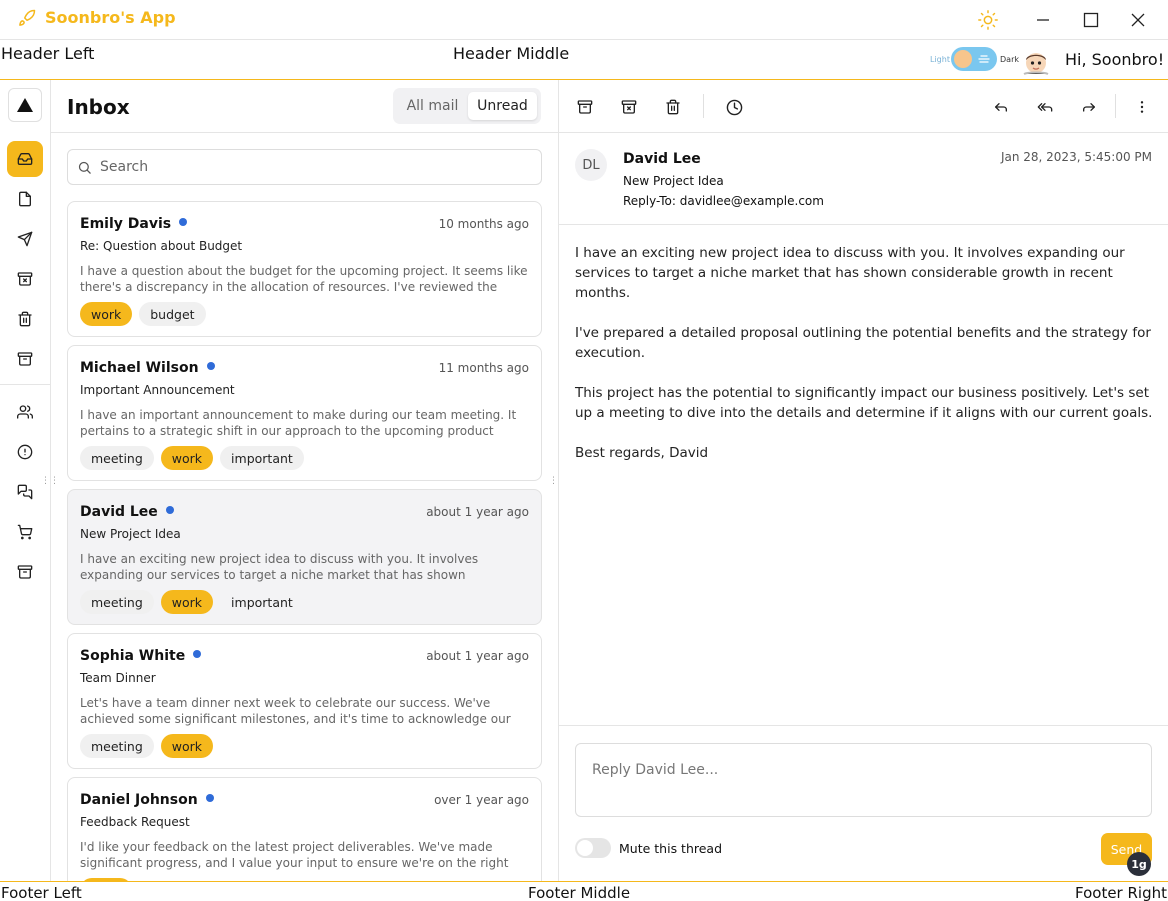  I want to click on rail-divider, so click(25, 384).